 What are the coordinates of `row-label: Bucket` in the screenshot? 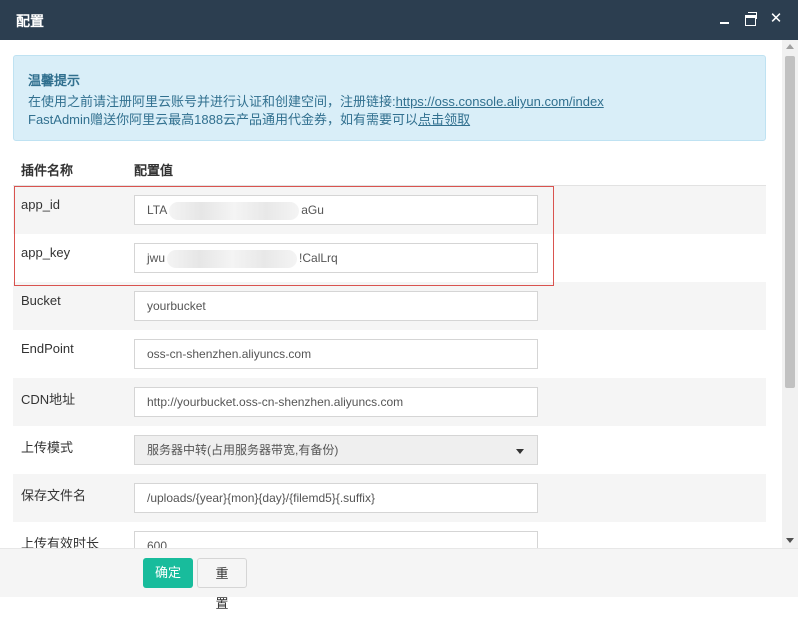 It's located at (41, 300).